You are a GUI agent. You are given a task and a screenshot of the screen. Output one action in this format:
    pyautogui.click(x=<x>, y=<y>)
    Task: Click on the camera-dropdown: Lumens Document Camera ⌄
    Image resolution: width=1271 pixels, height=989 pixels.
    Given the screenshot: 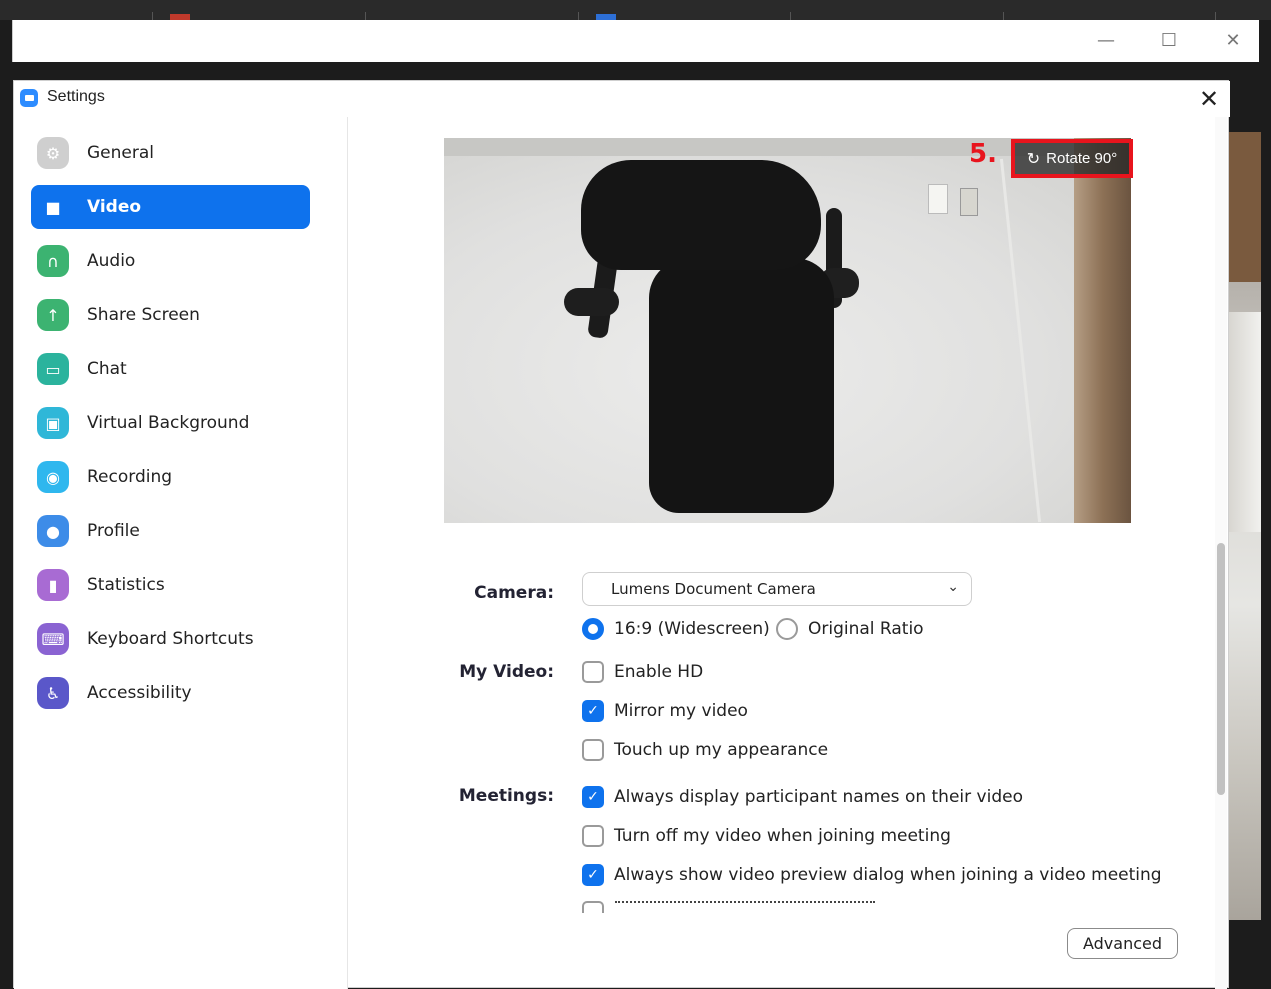 What is the action you would take?
    pyautogui.click(x=777, y=589)
    